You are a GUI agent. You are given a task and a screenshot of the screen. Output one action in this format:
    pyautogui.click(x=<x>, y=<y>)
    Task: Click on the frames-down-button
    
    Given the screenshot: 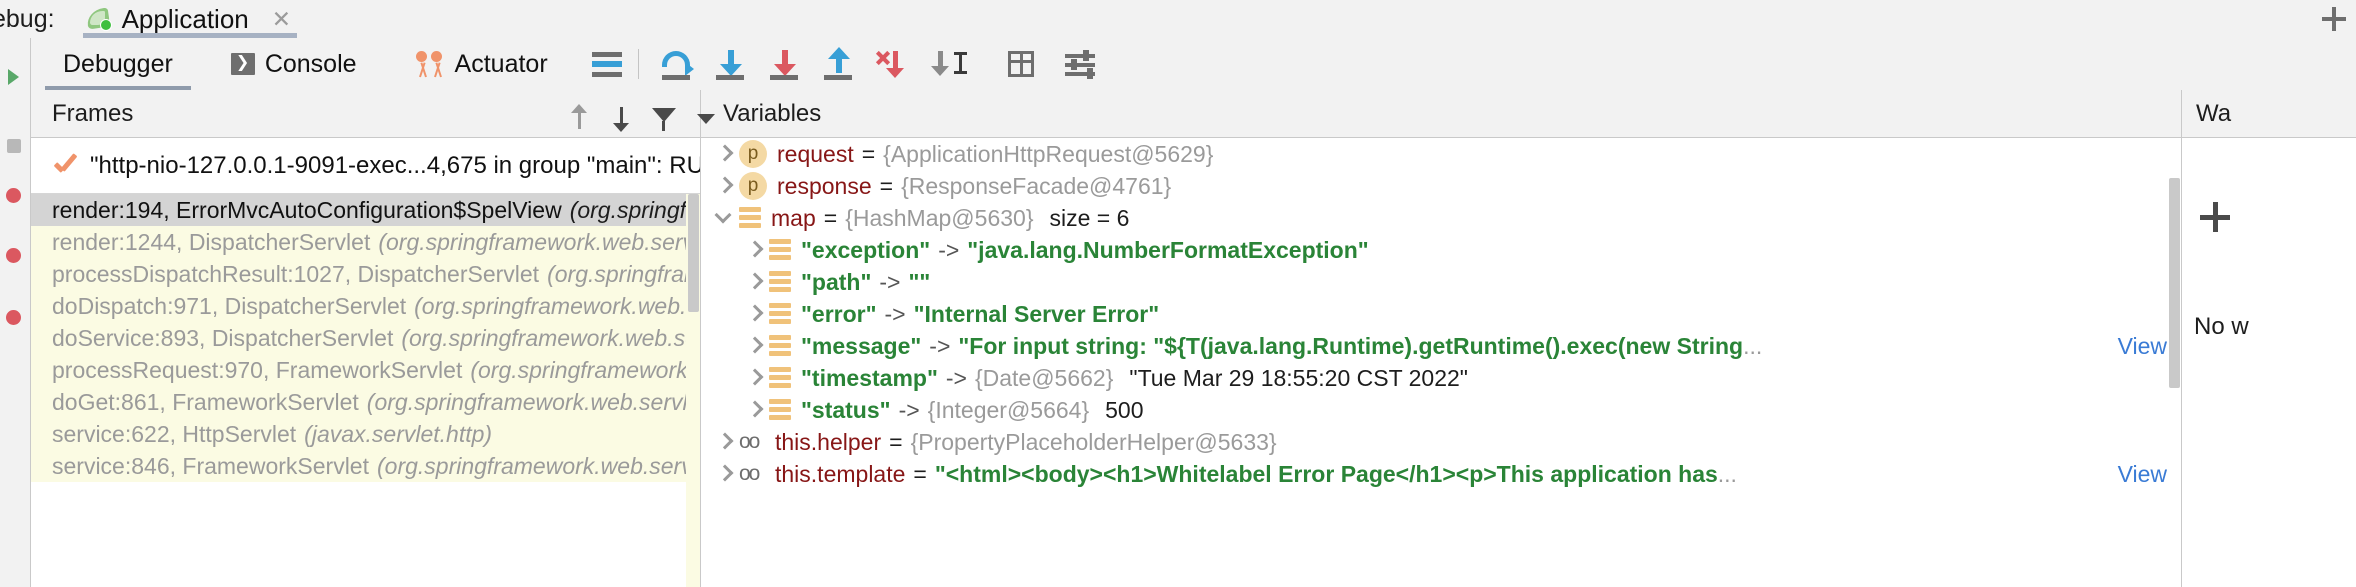 What is the action you would take?
    pyautogui.click(x=621, y=118)
    